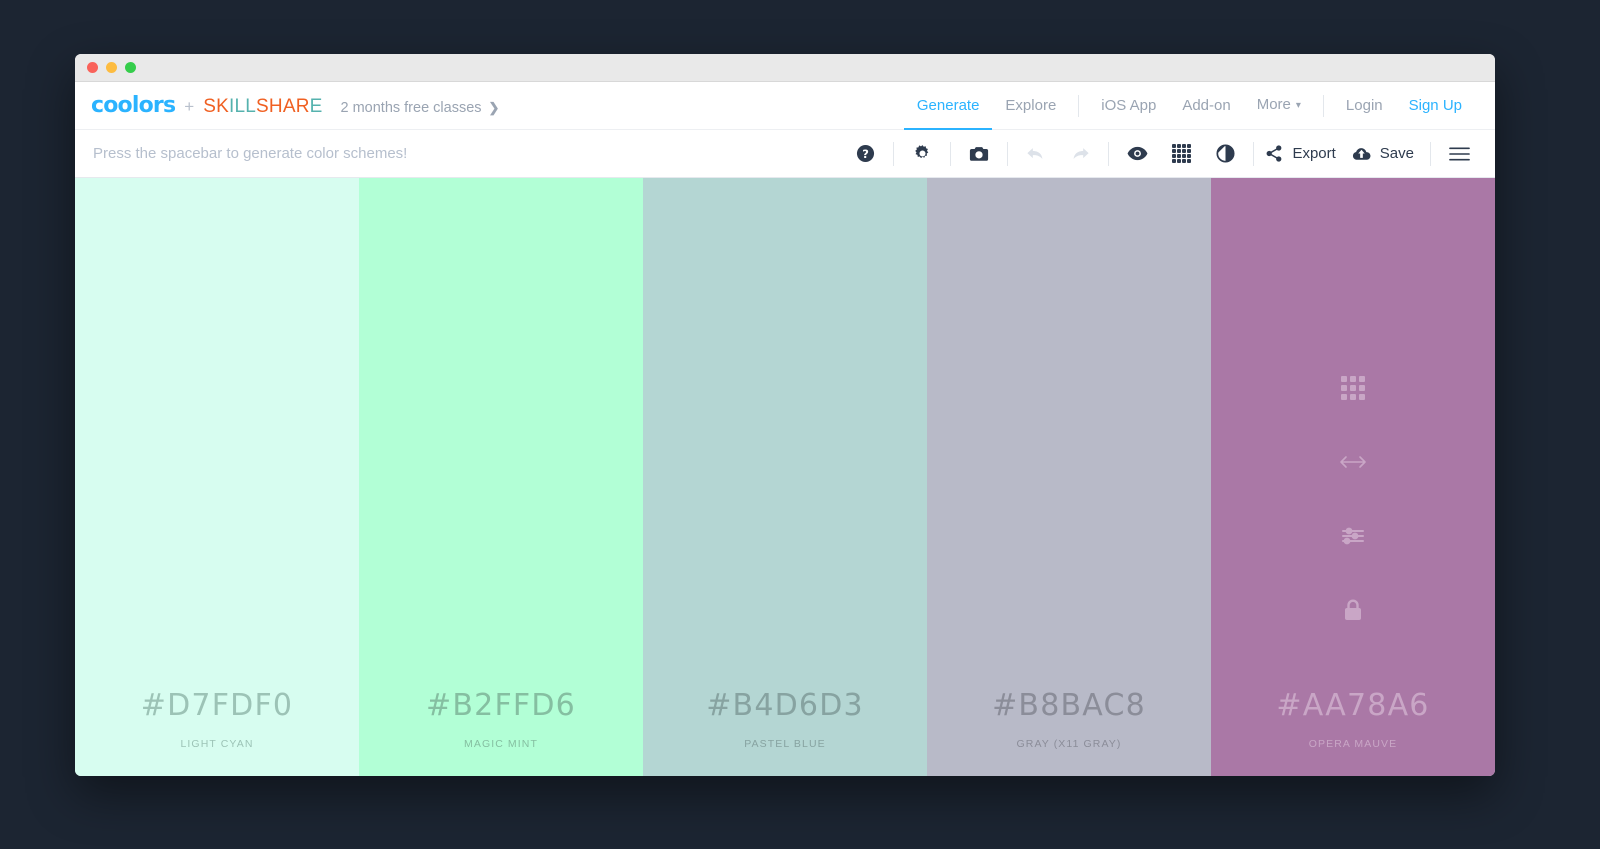 This screenshot has height=849, width=1600. I want to click on color-swatch: #B4D6D3 PASTEL BLUE, so click(785, 477).